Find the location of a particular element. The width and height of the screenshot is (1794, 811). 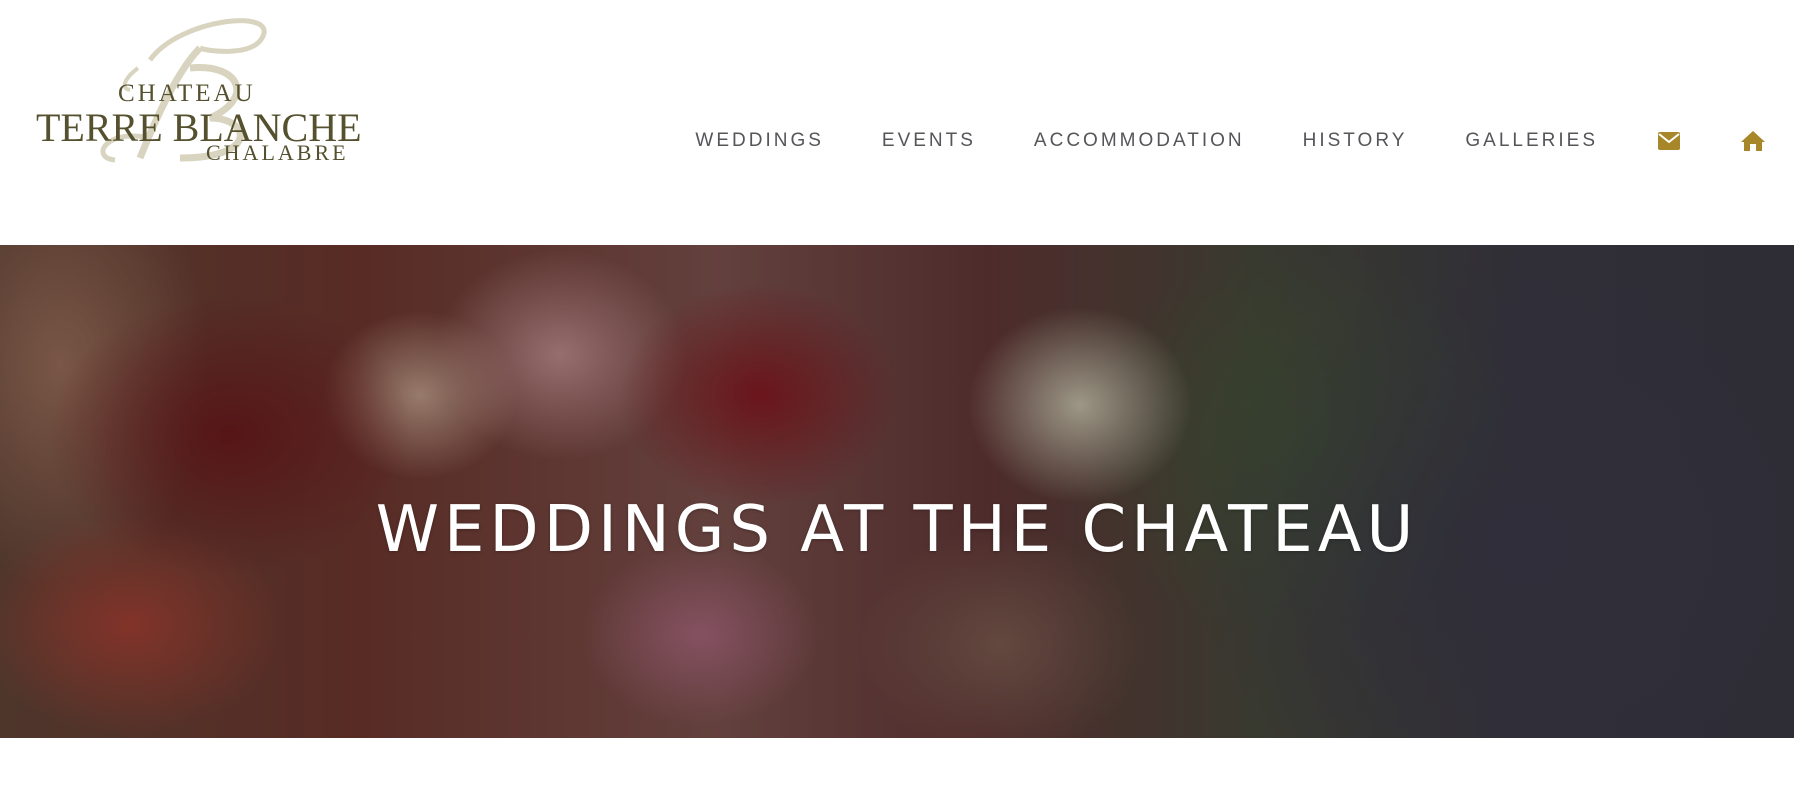

nav-item-events: EVENTS is located at coordinates (929, 141).